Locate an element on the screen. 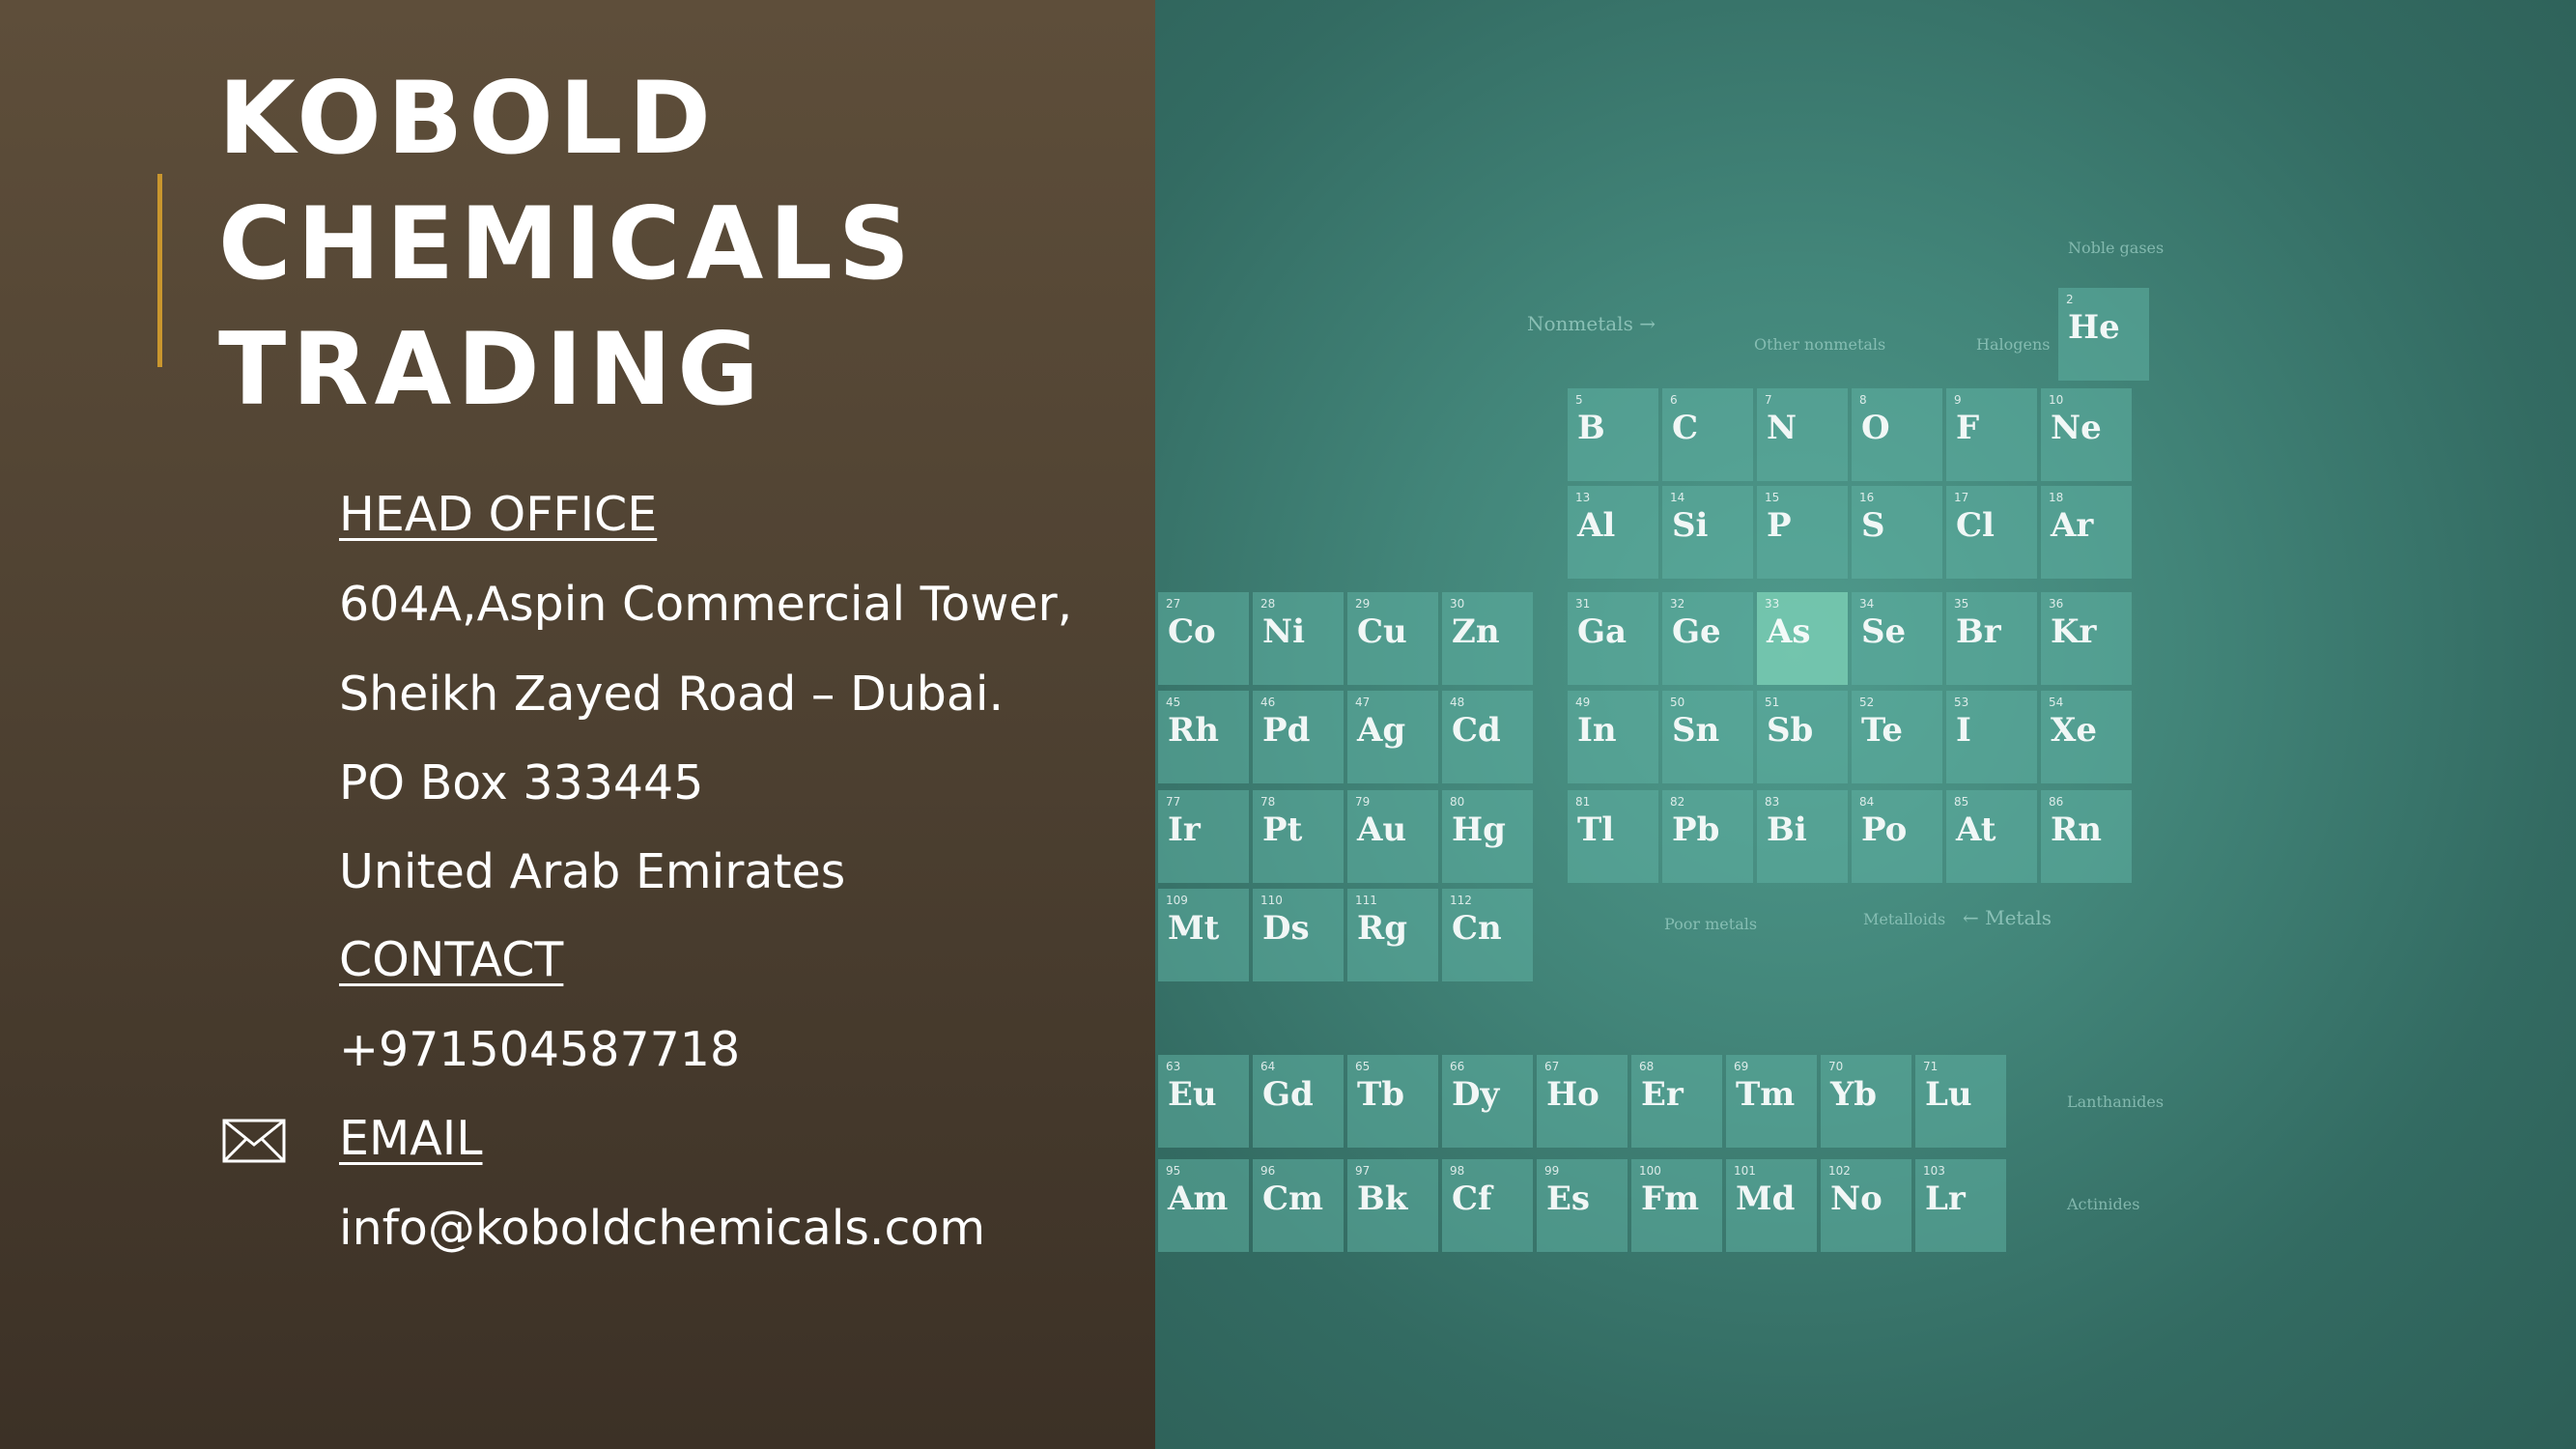  element-symbol: Dy is located at coordinates (1476, 1094).